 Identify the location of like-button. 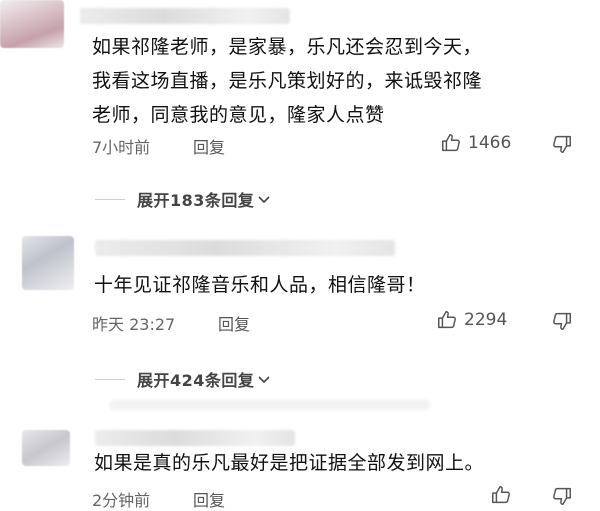
(501, 495).